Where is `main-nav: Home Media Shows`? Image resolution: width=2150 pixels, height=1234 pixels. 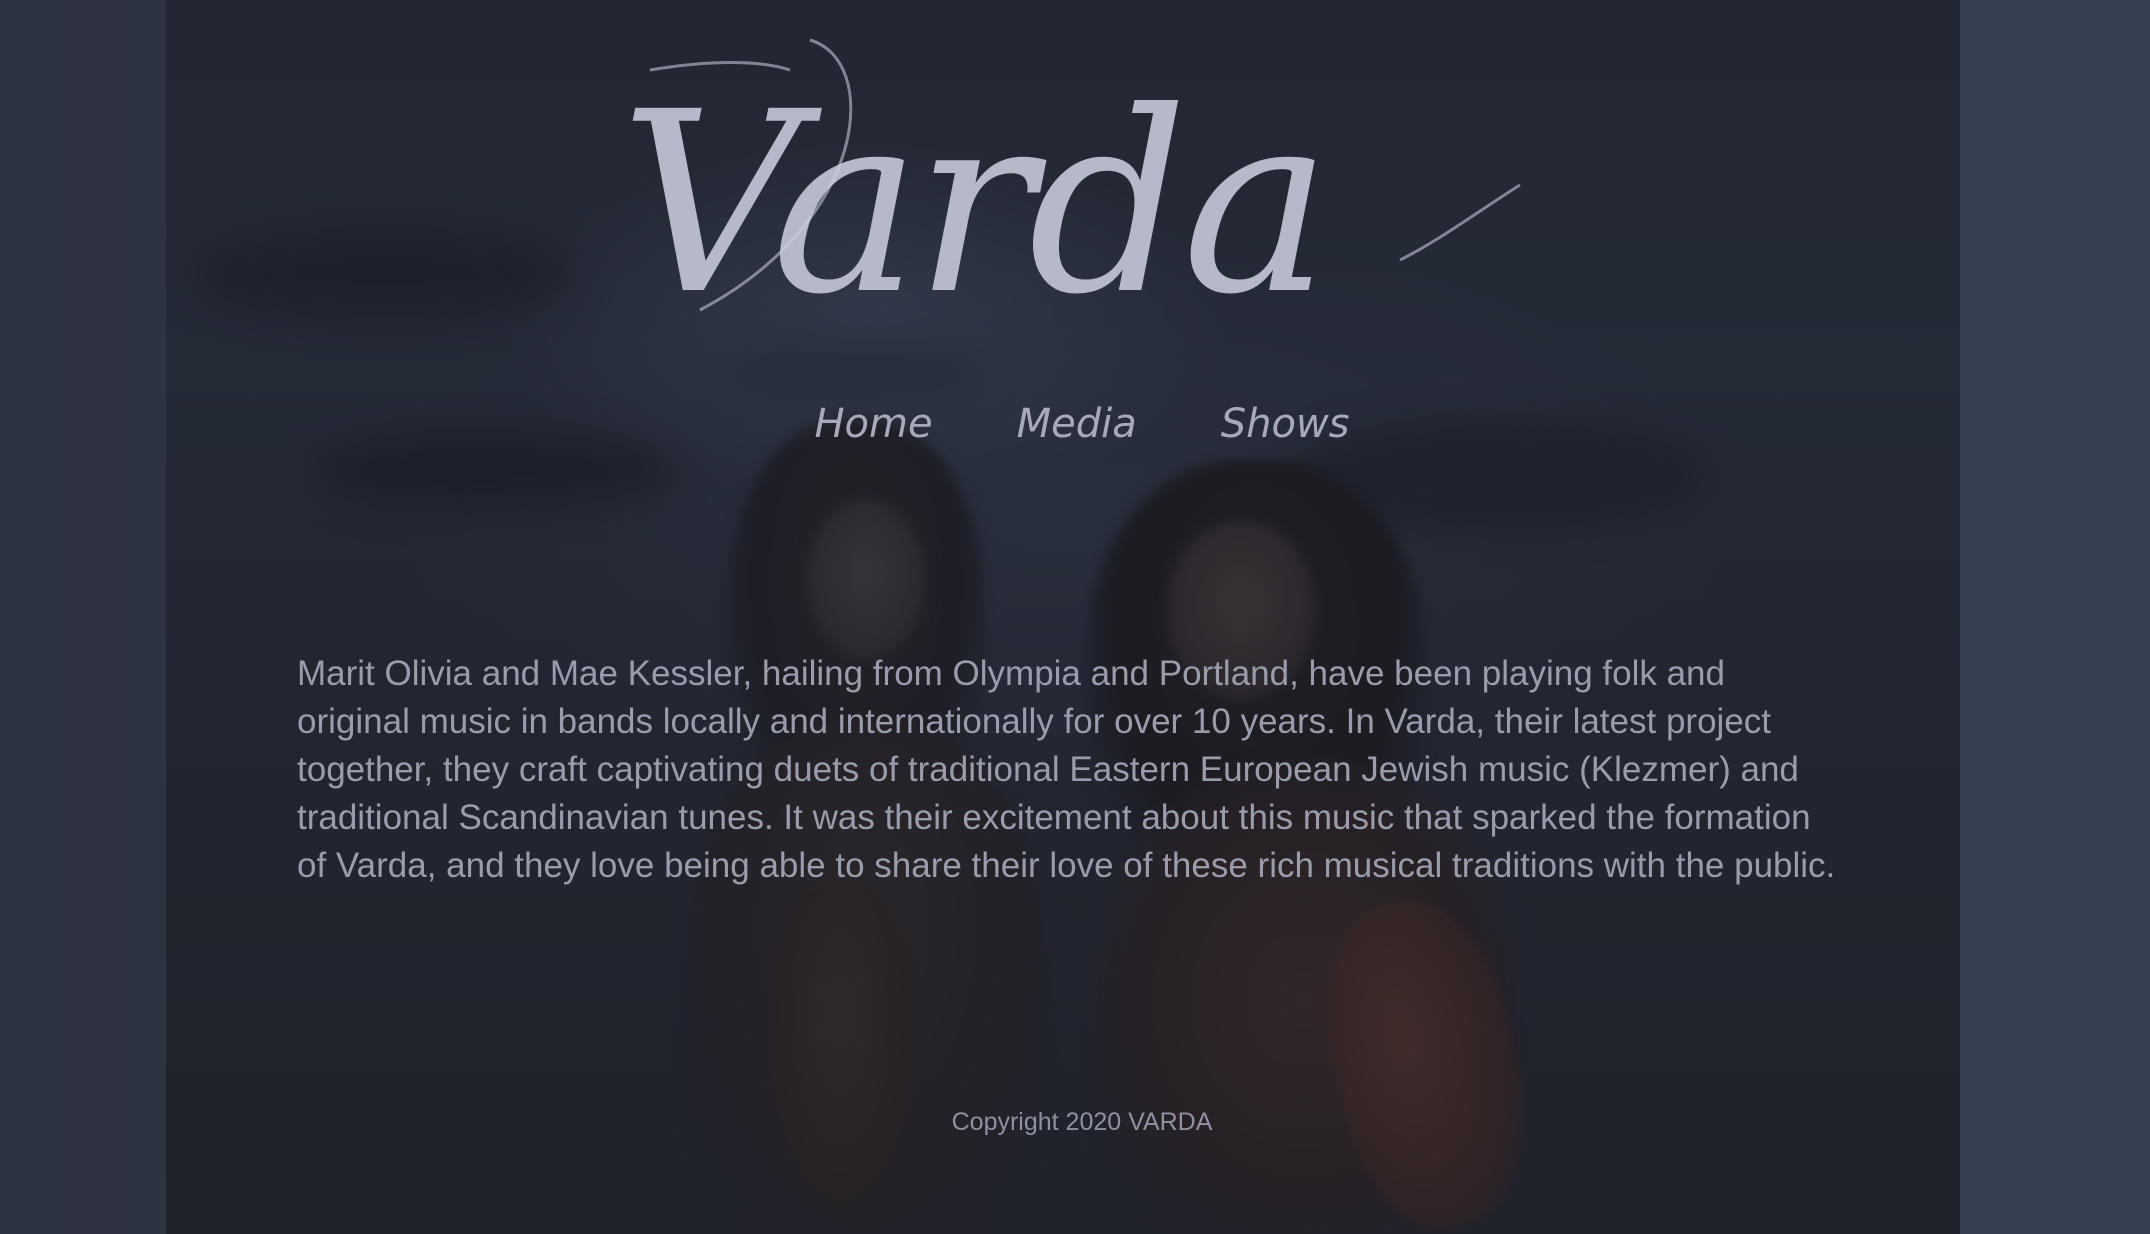 main-nav: Home Media Shows is located at coordinates (1075, 424).